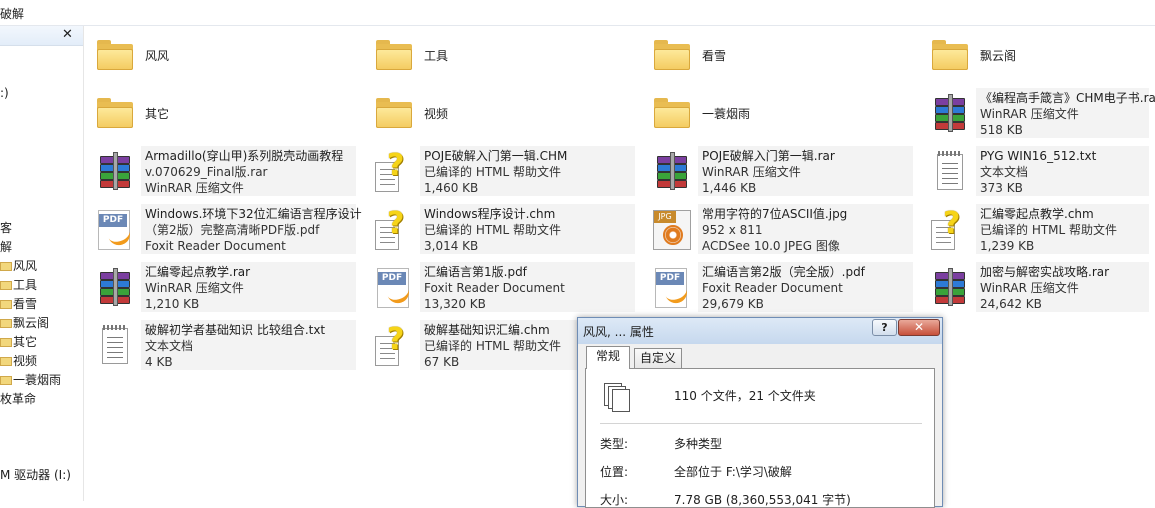  What do you see at coordinates (244, 156) in the screenshot?
I see `item-name: Armadillo(穿山甲)系列脱壳动画教程` at bounding box center [244, 156].